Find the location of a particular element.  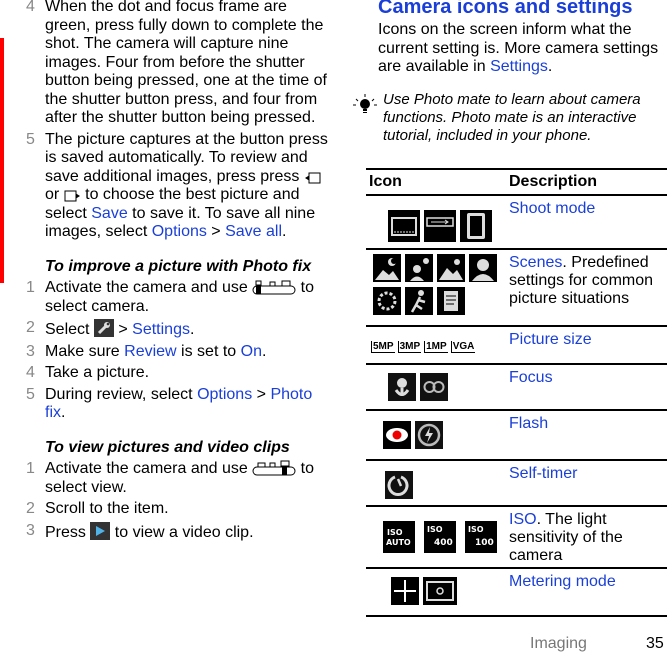

header-description: Description is located at coordinates (586, 182).